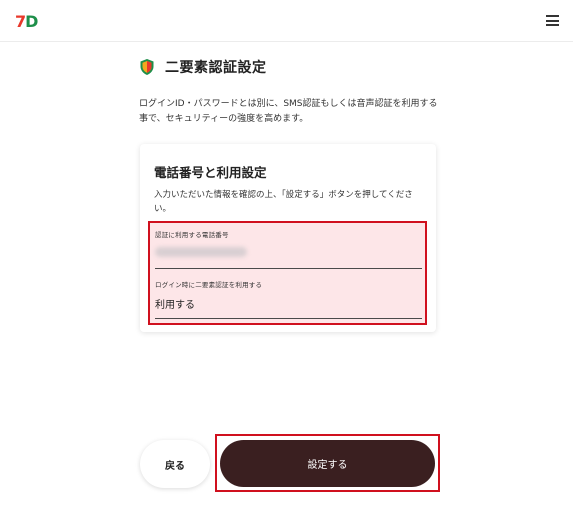 Image resolution: width=573 pixels, height=512 pixels. Describe the element at coordinates (286, 21) in the screenshot. I see `app-header: 7D` at that location.